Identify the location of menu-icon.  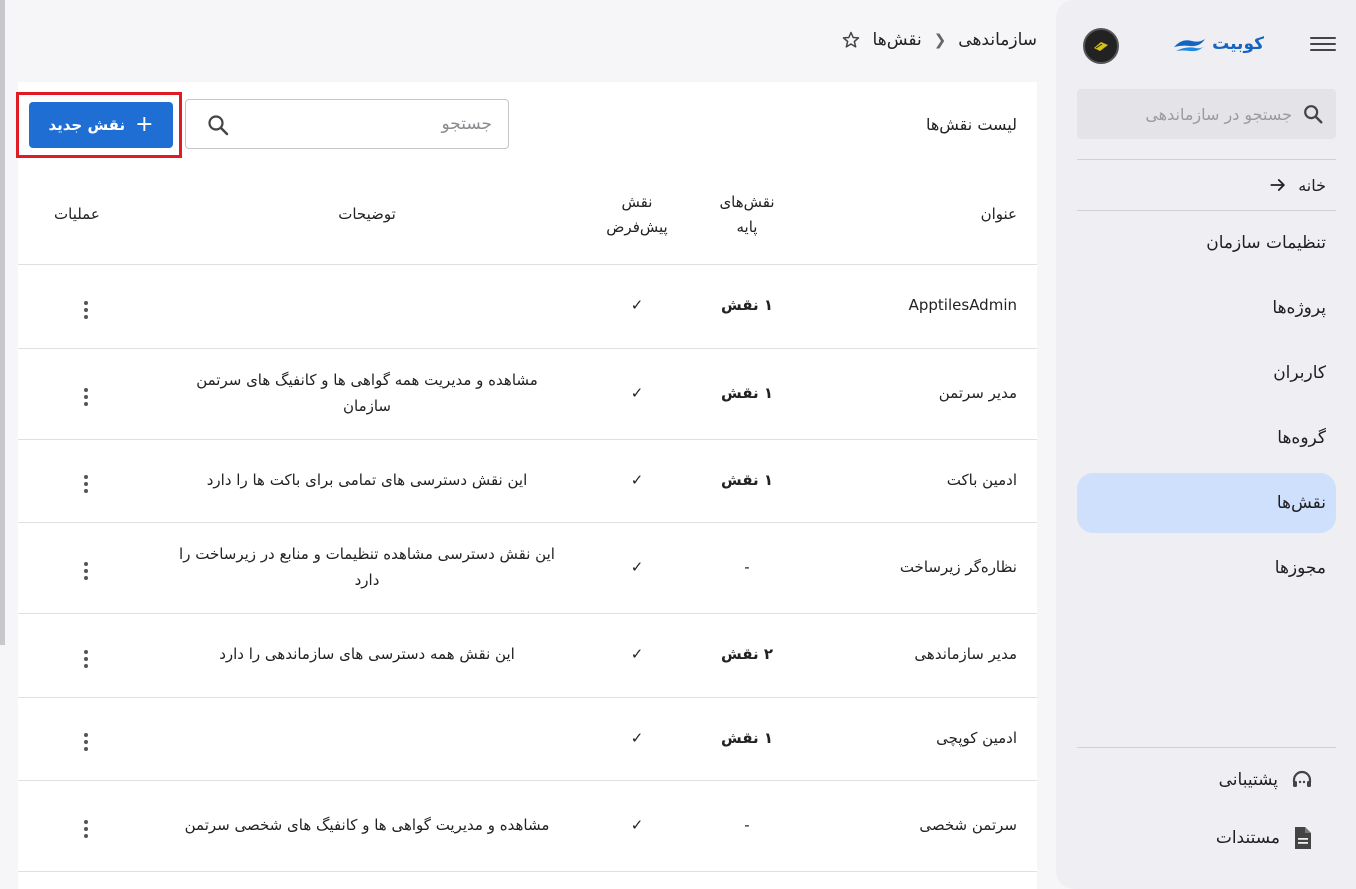
(1323, 44).